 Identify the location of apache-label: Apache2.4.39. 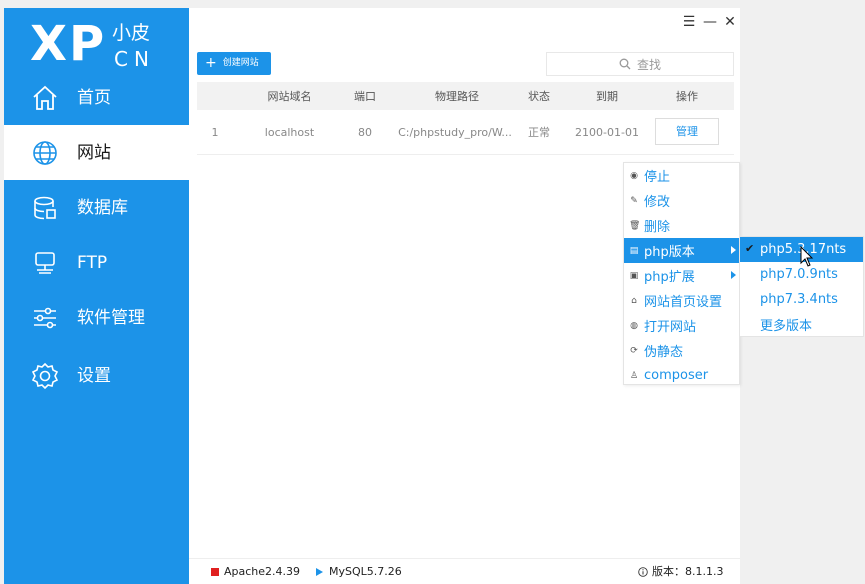
(262, 571).